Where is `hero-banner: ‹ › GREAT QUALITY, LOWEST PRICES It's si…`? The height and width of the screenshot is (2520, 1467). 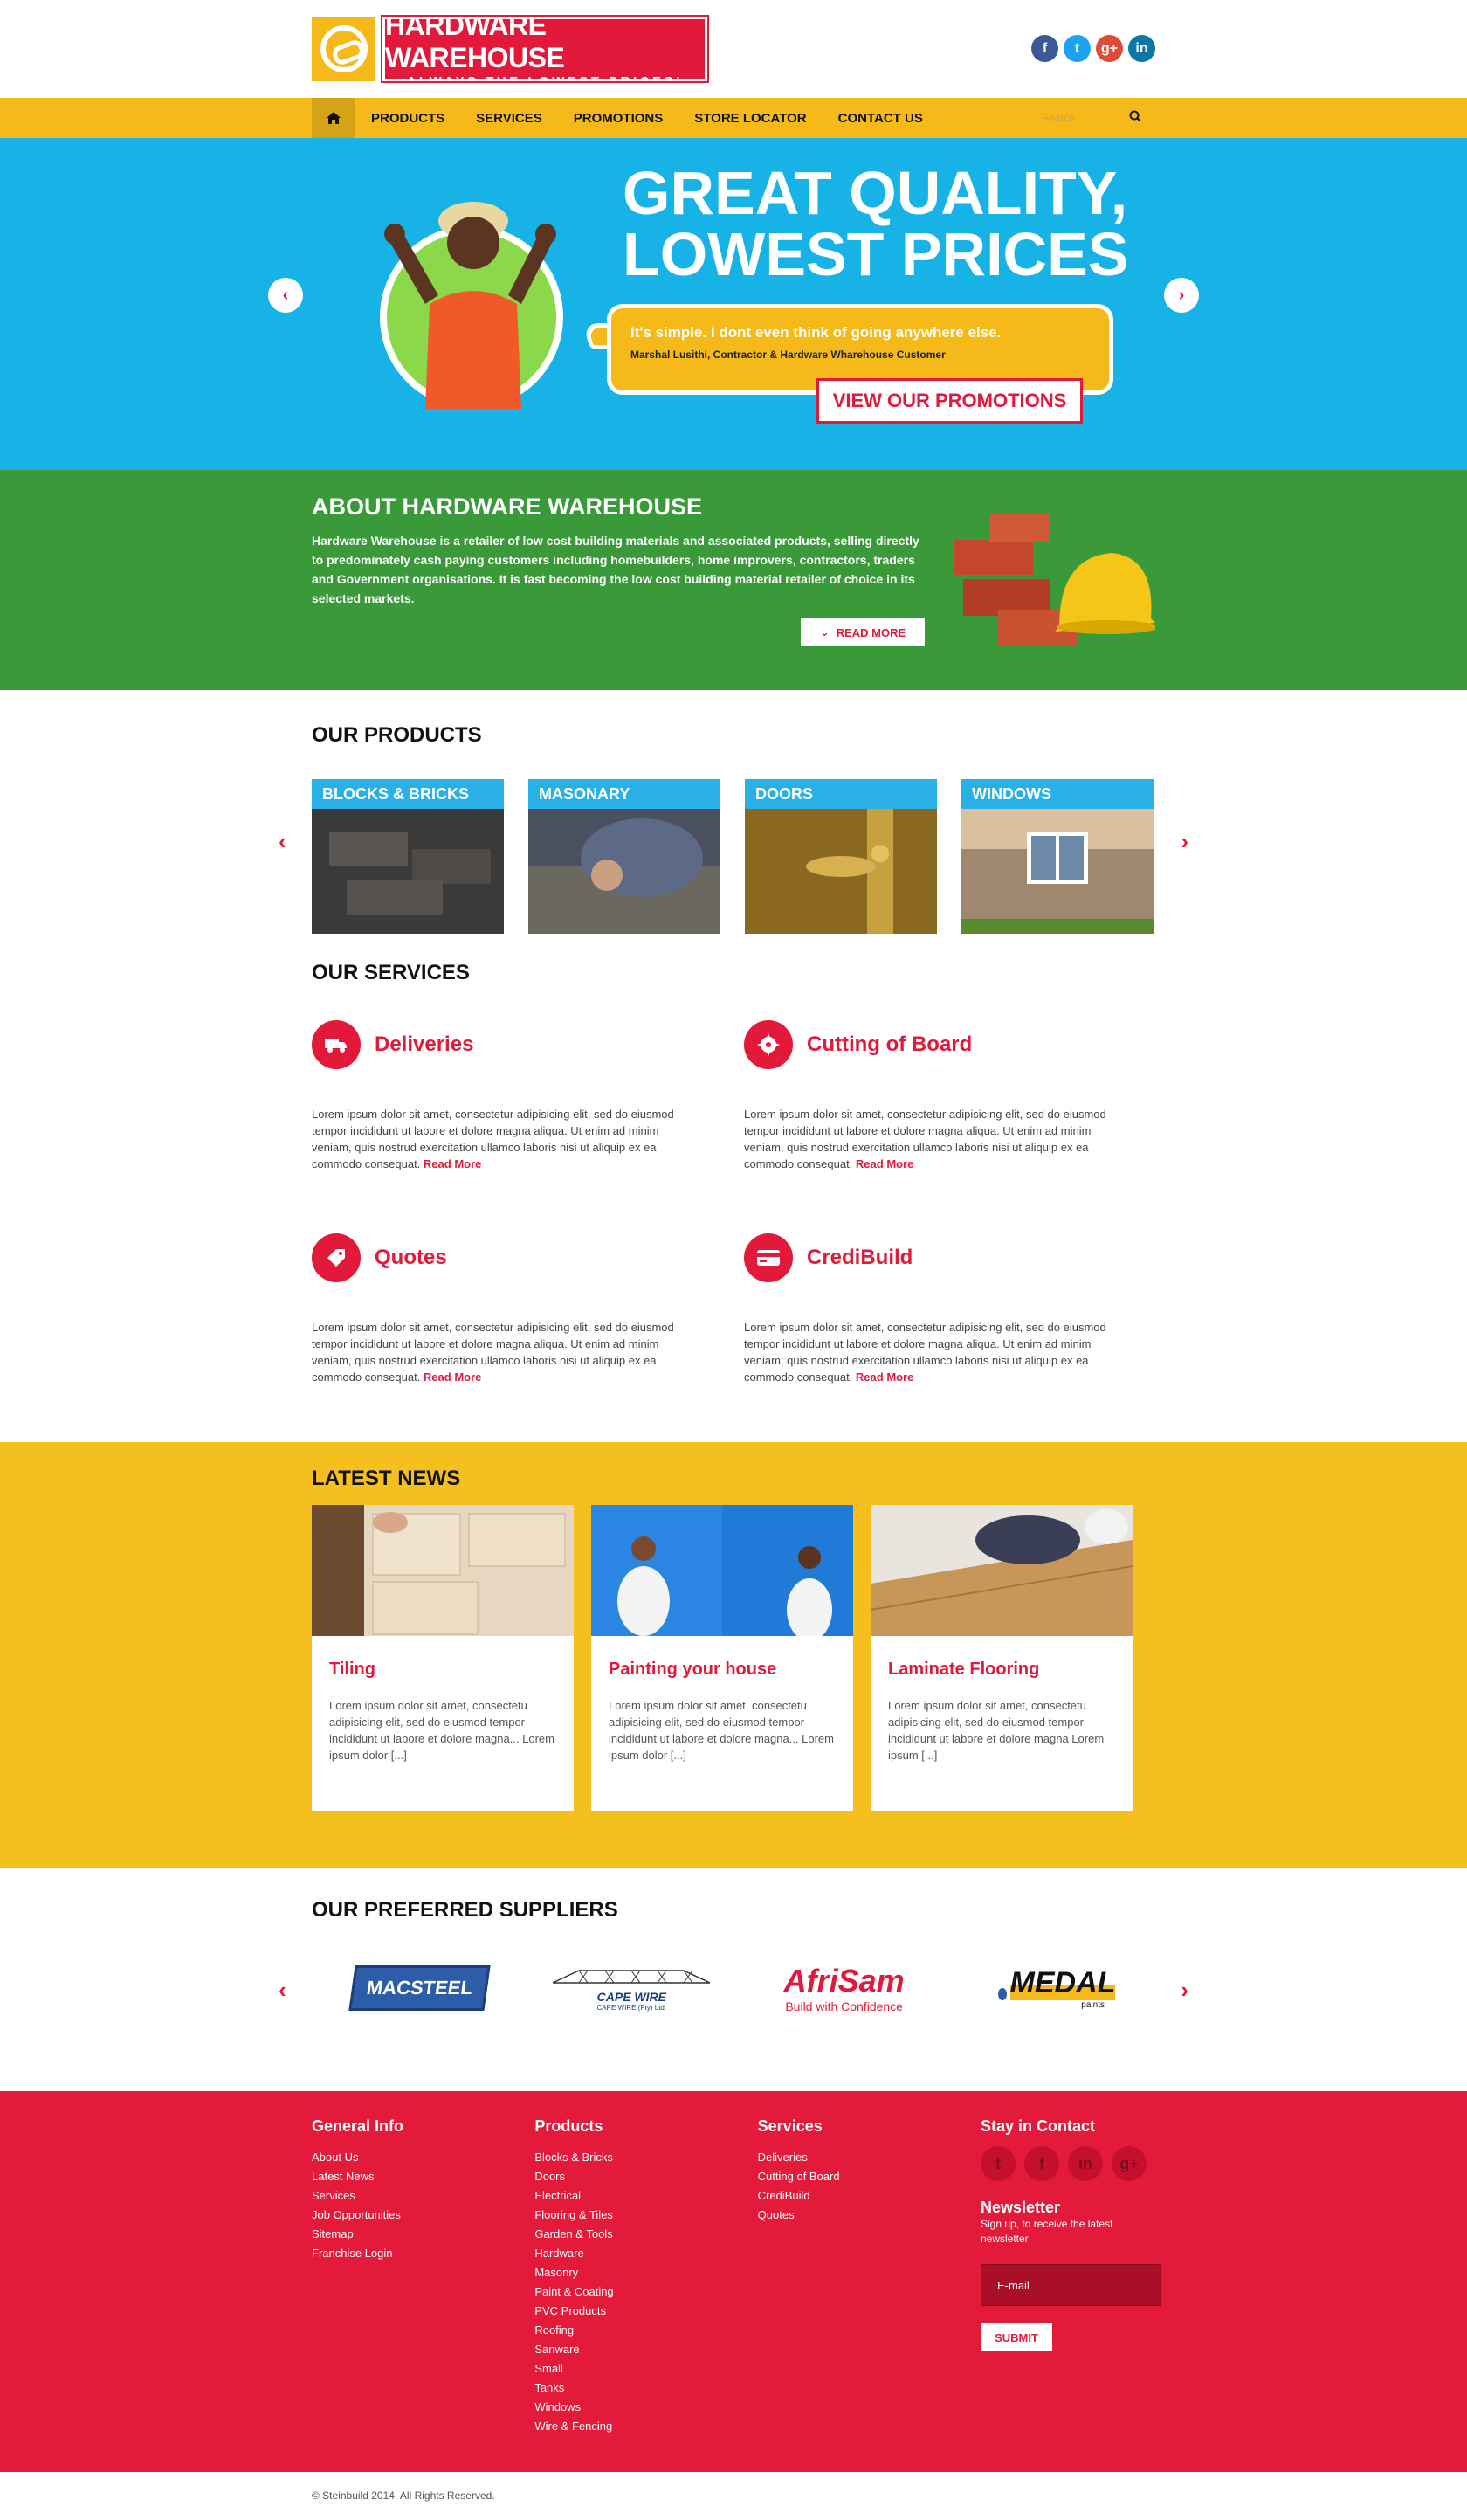 hero-banner: ‹ › GREAT QUALITY, LOWEST PRICES It's si… is located at coordinates (733, 304).